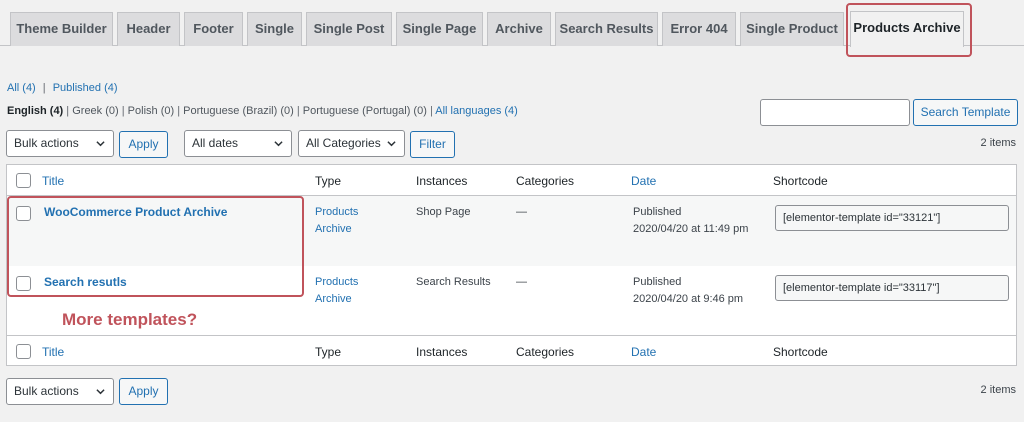 The height and width of the screenshot is (422, 1024). I want to click on apply-button-bottom: Apply, so click(143, 391).